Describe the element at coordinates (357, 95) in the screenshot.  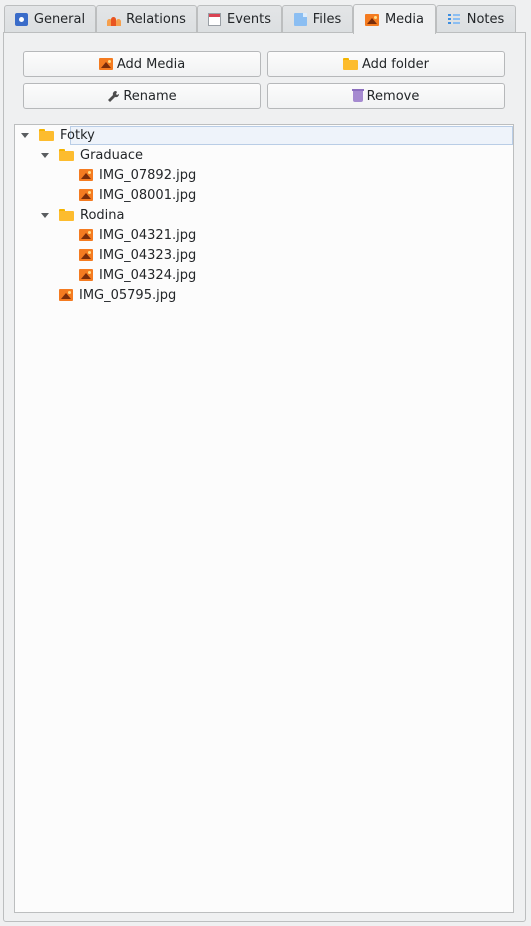
I see `trash-icon` at that location.